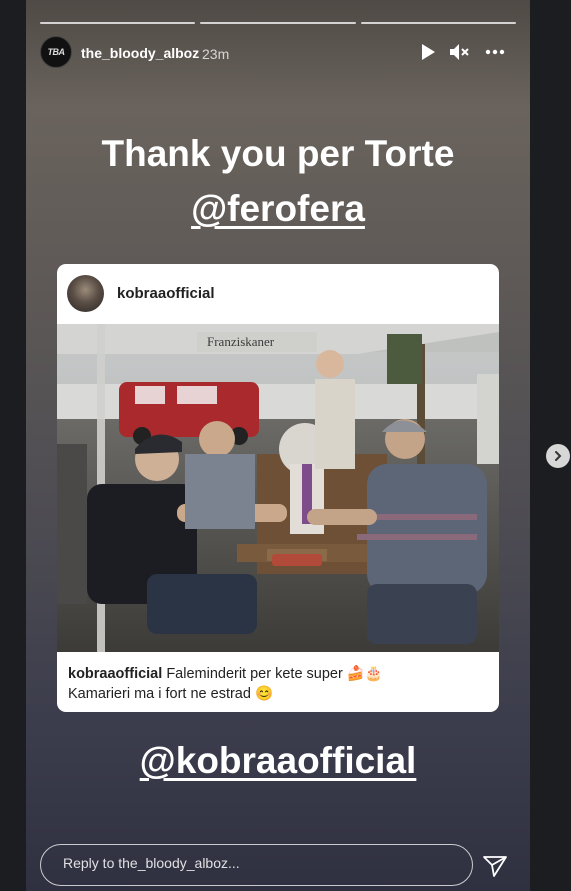 This screenshot has height=891, width=571. I want to click on send-icon, so click(495, 866).